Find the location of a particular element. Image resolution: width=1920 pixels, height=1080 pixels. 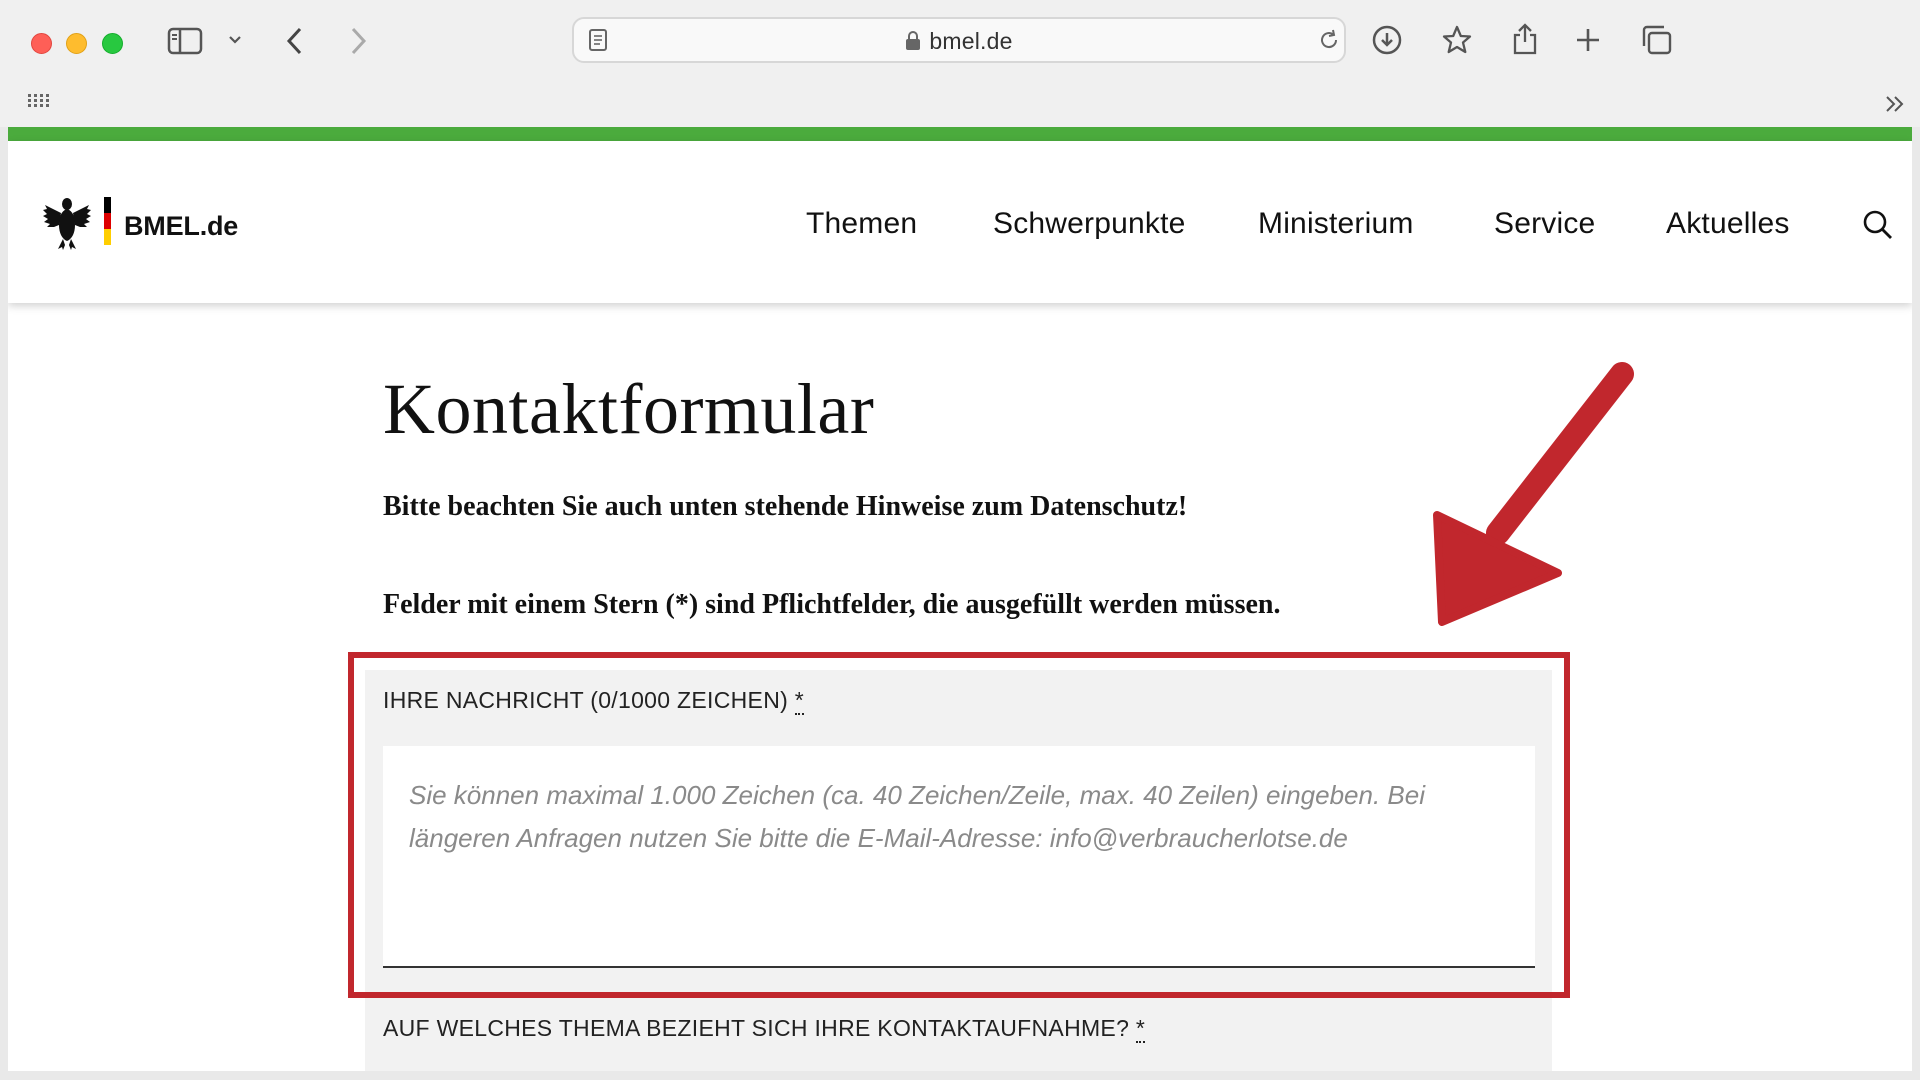

star-icon is located at coordinates (1457, 40).